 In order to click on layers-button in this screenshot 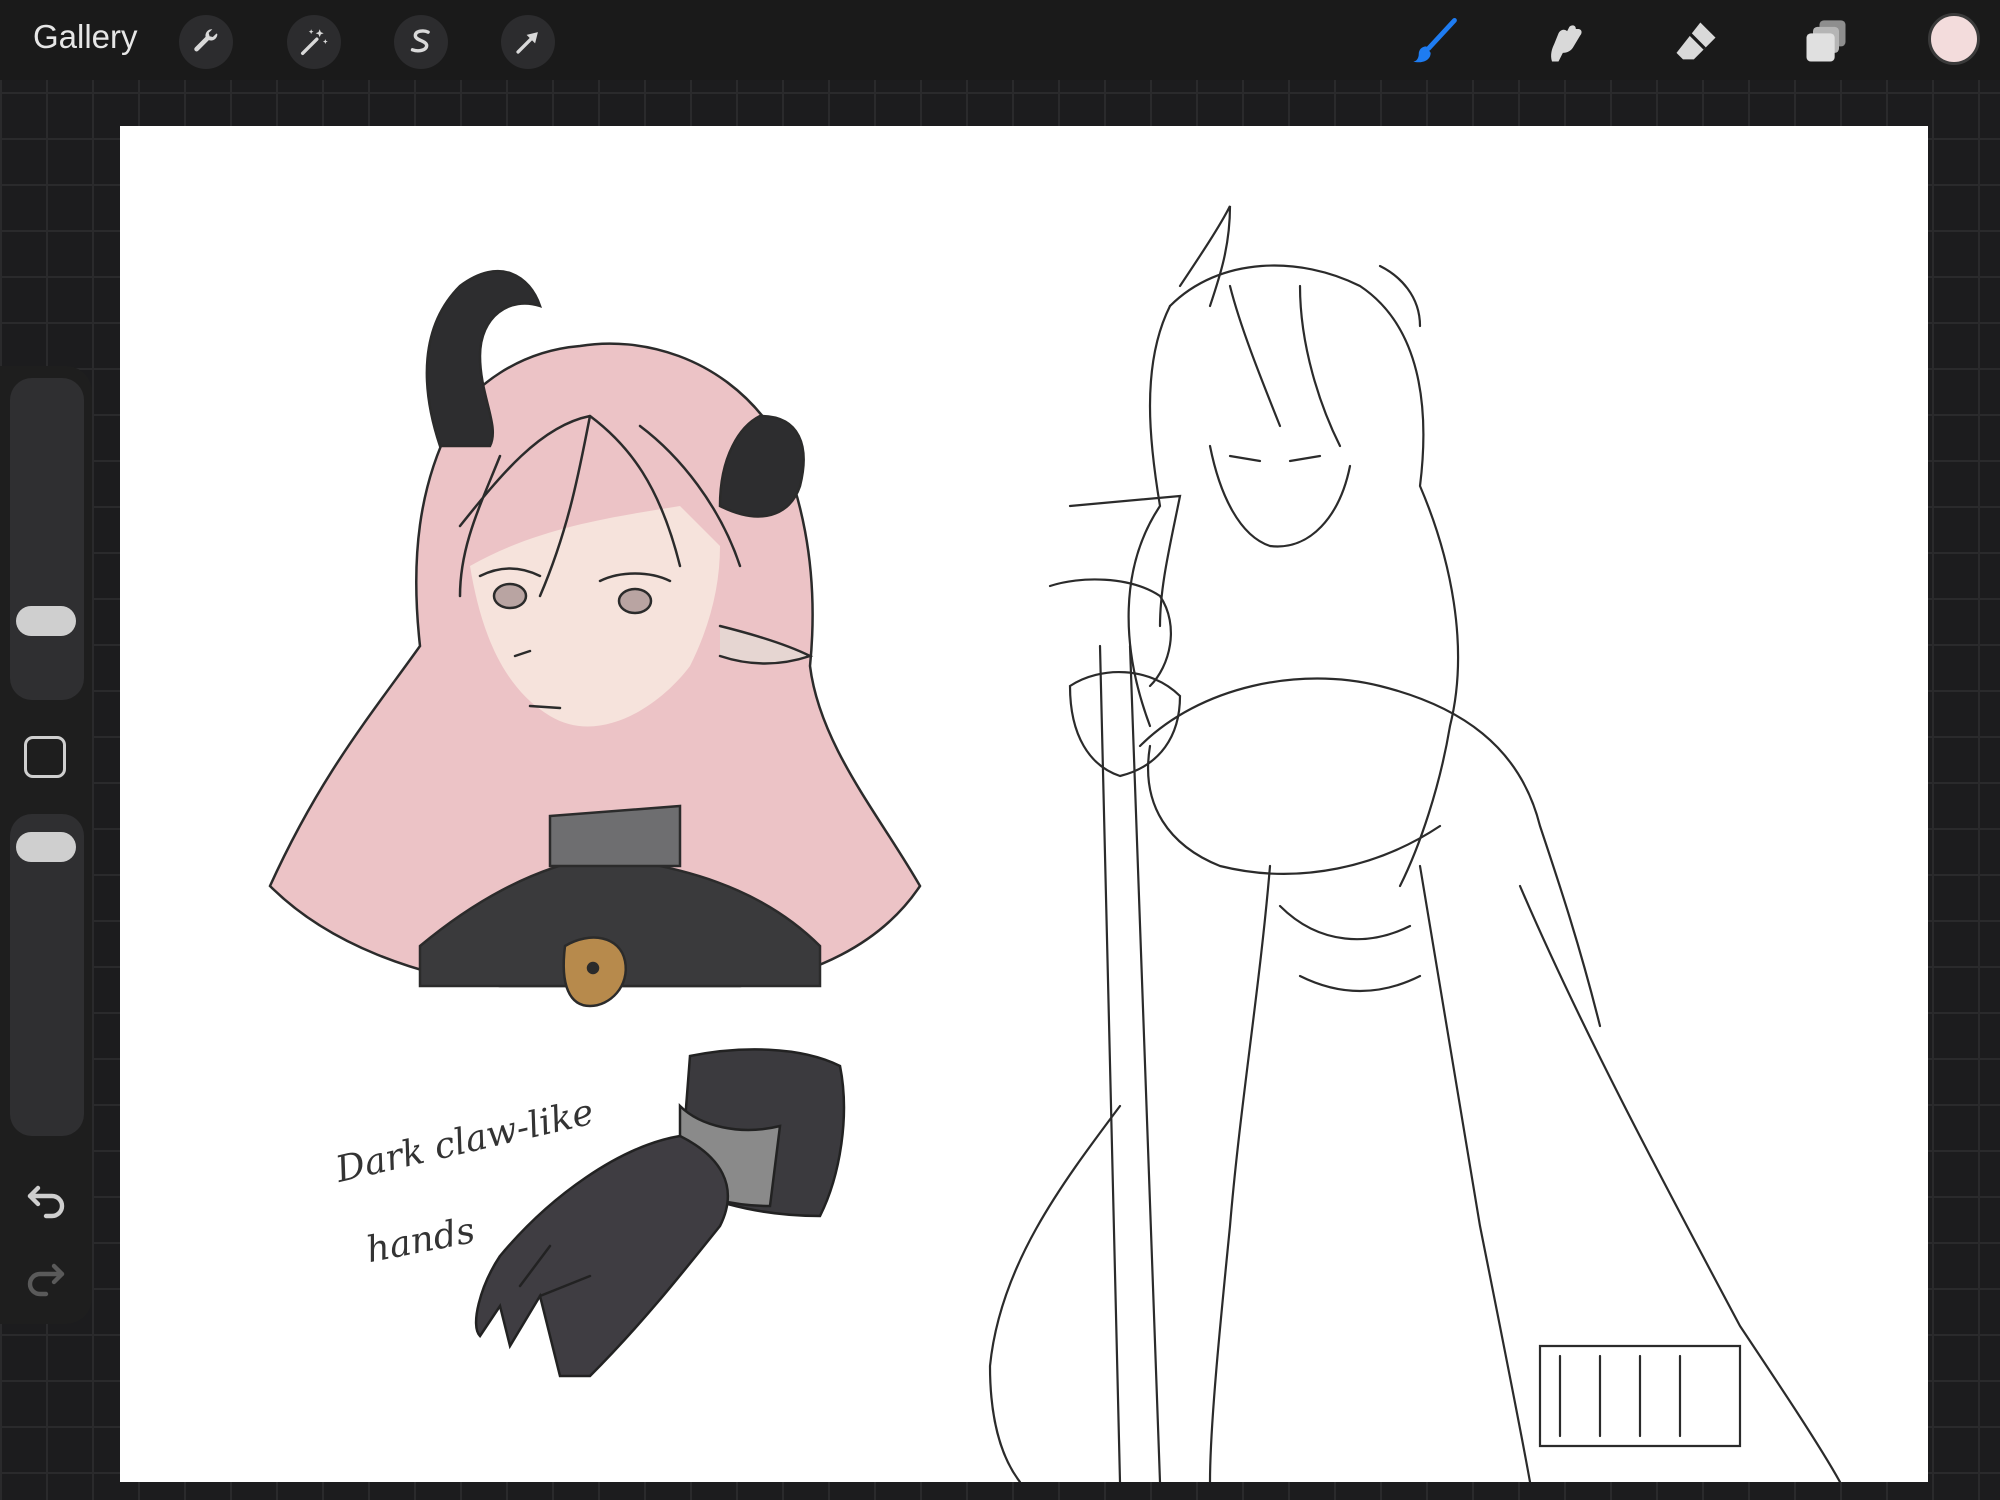, I will do `click(1826, 42)`.